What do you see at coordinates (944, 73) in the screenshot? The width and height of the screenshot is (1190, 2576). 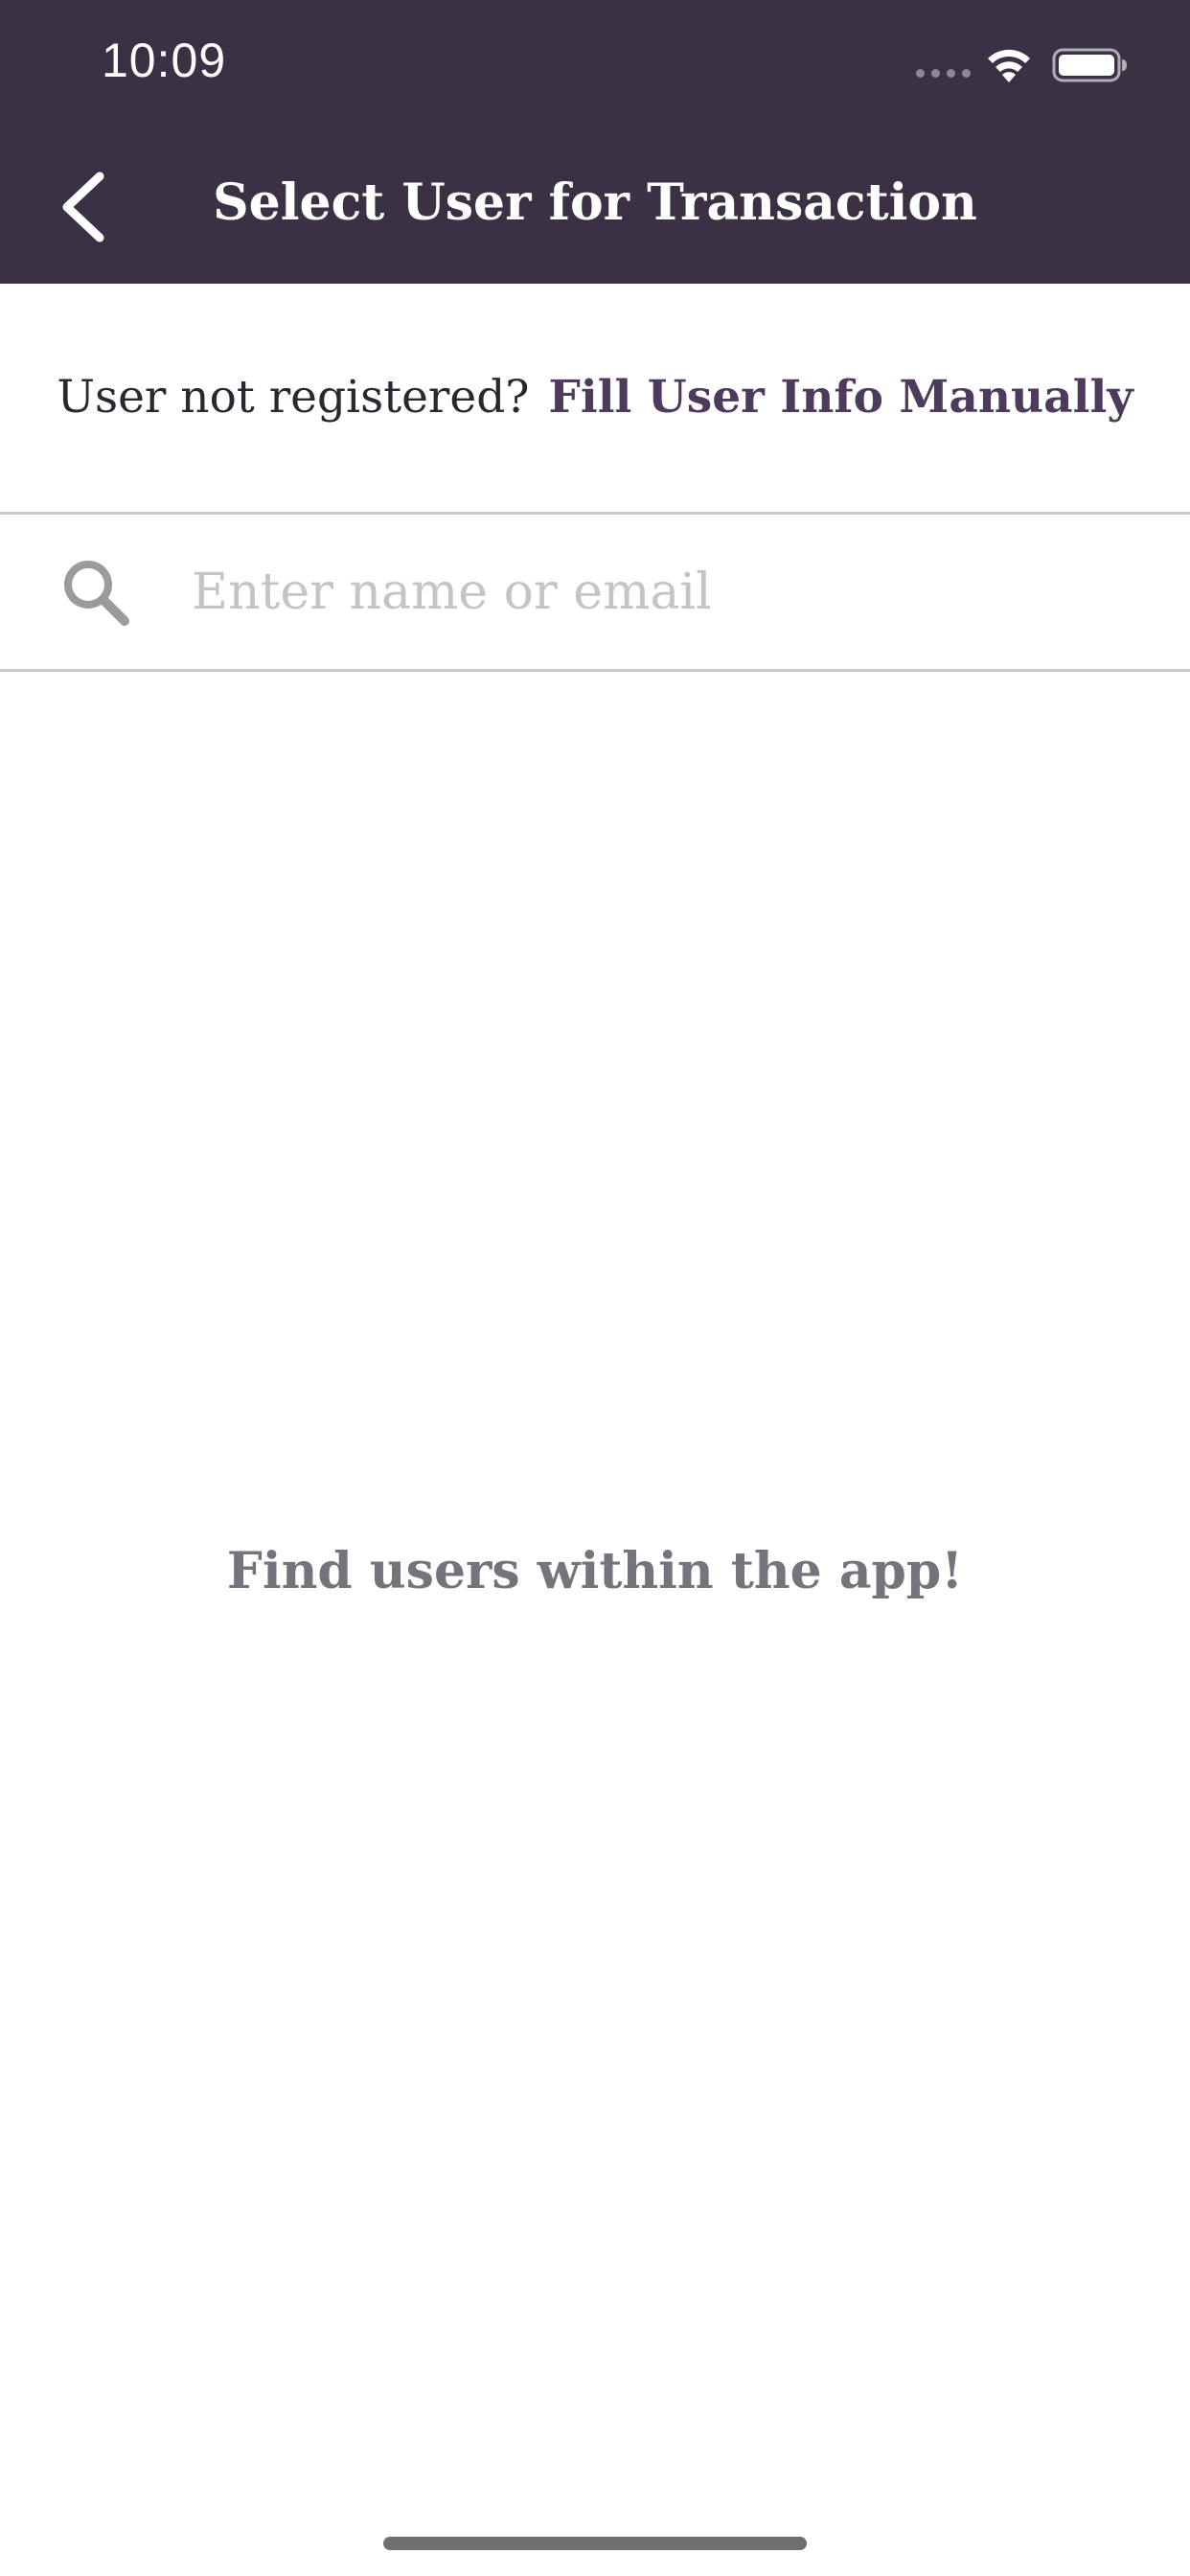 I see `cellular-signal-icon` at bounding box center [944, 73].